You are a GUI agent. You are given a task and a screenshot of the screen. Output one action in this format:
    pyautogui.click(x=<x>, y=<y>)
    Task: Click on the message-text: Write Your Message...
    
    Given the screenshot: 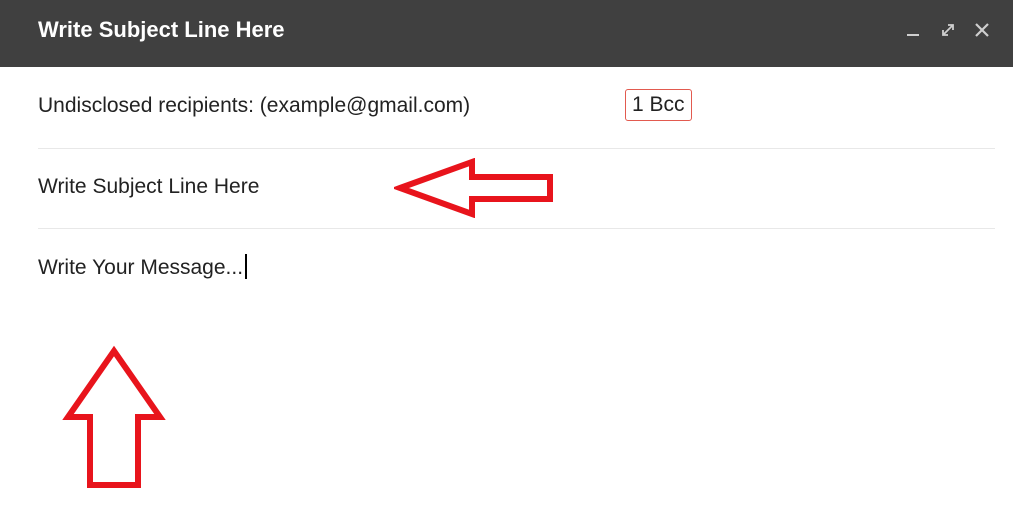 What is the action you would take?
    pyautogui.click(x=140, y=267)
    